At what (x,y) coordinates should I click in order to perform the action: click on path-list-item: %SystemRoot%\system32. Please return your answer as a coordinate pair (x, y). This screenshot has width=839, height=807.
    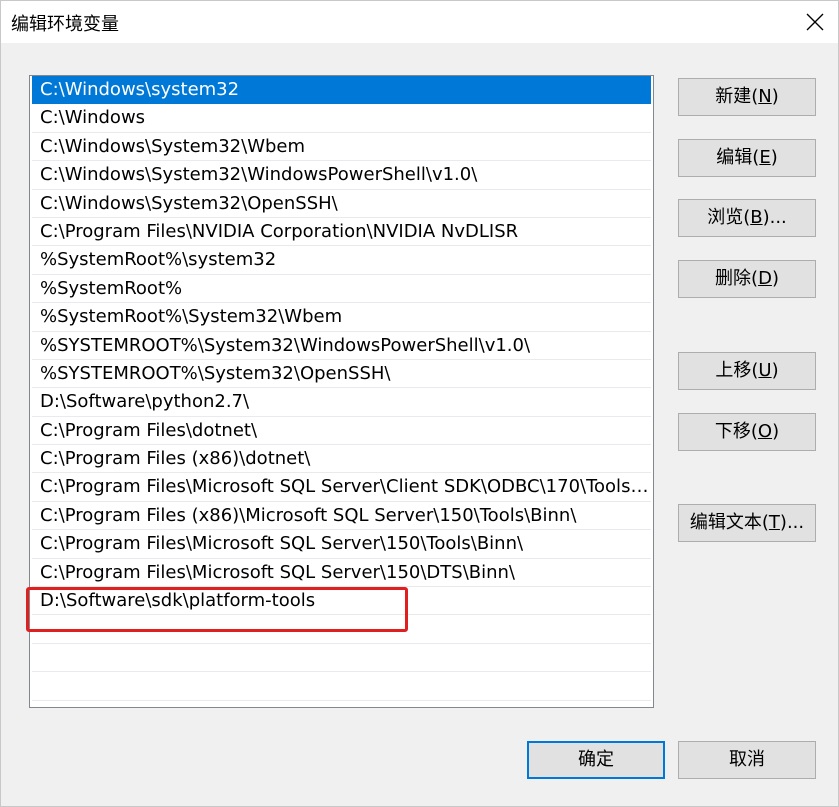
    Looking at the image, I should click on (341, 260).